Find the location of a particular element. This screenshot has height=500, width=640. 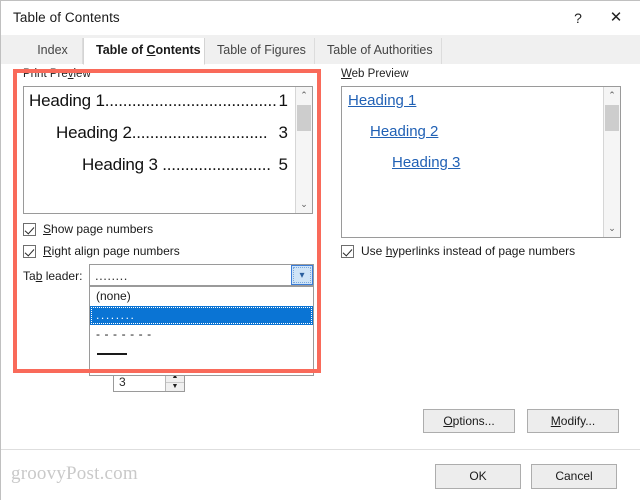

dialog-footer: groovyPost.com OK Cancel is located at coordinates (320, 474).